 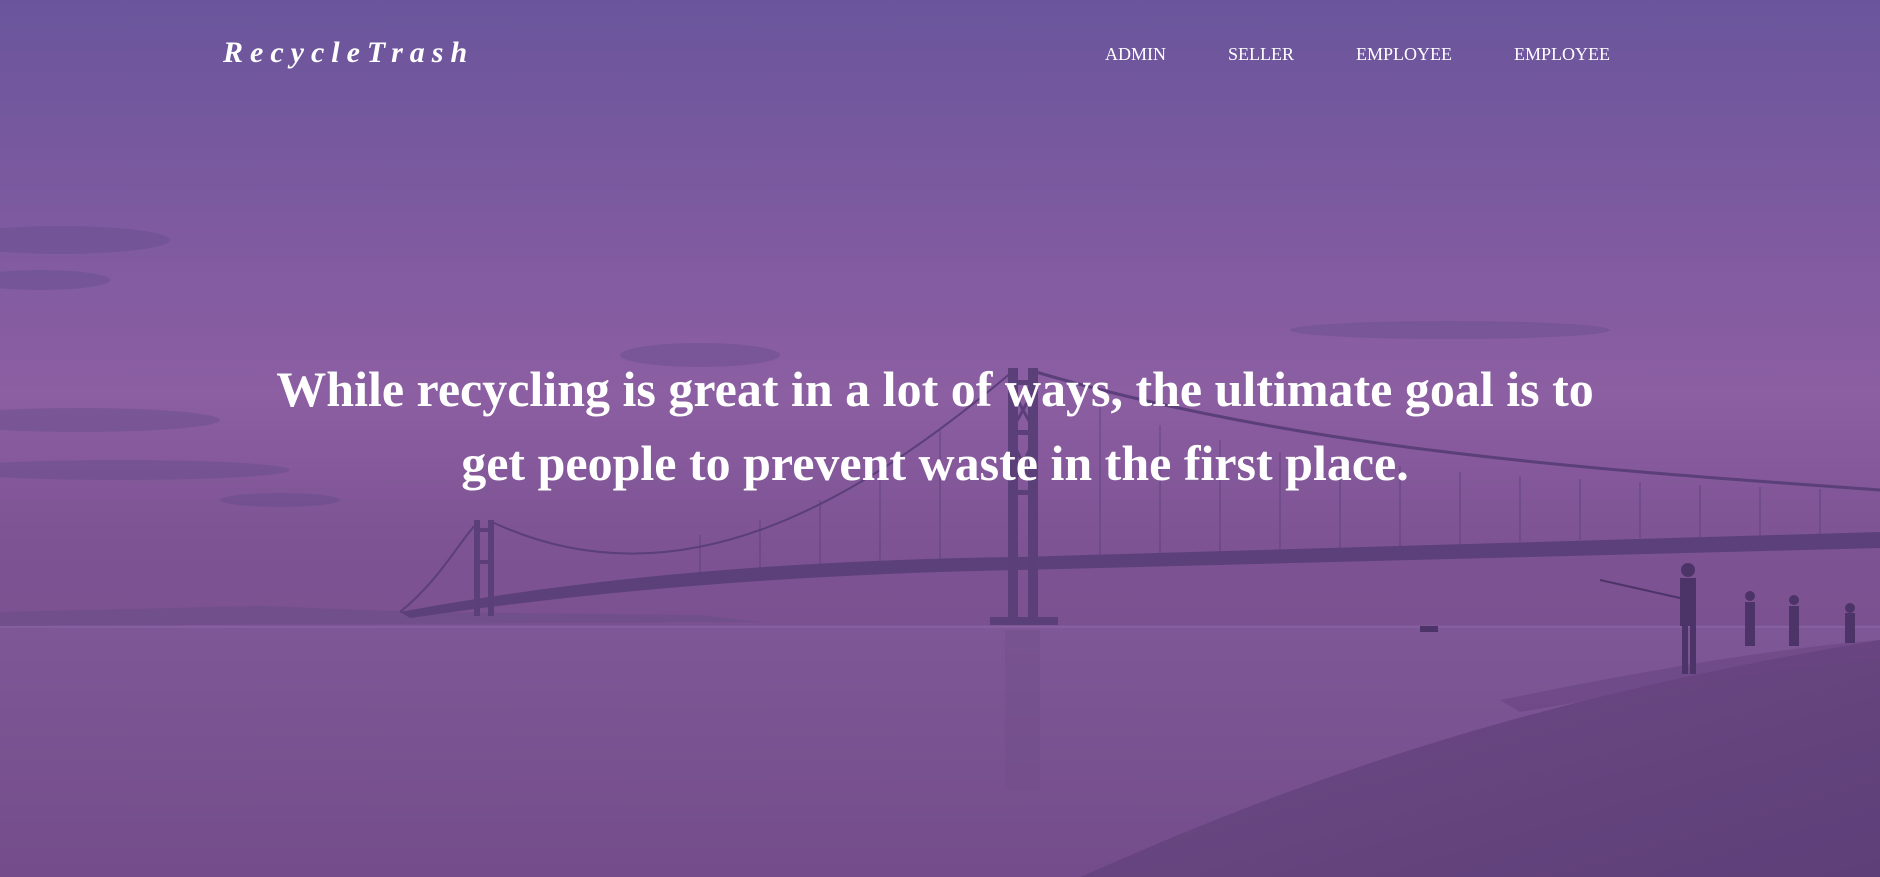 I want to click on nav-link-employee-2: EMPLOYEE, so click(x=1562, y=54).